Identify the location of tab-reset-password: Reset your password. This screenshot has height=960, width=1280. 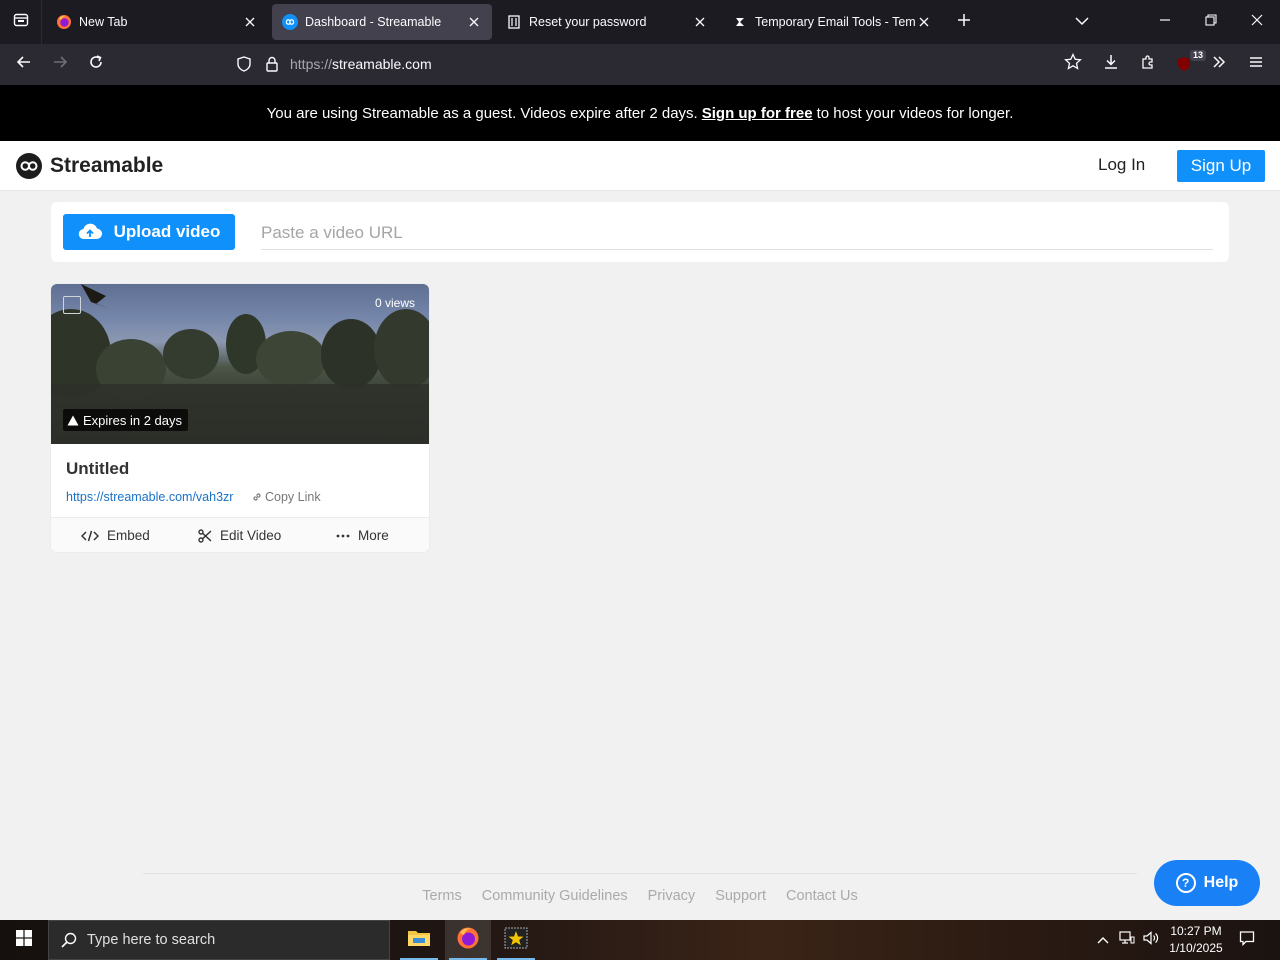
(607, 22).